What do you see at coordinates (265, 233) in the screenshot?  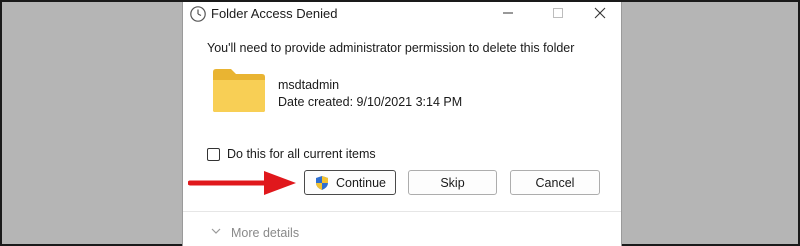 I see `more-details-label: More details` at bounding box center [265, 233].